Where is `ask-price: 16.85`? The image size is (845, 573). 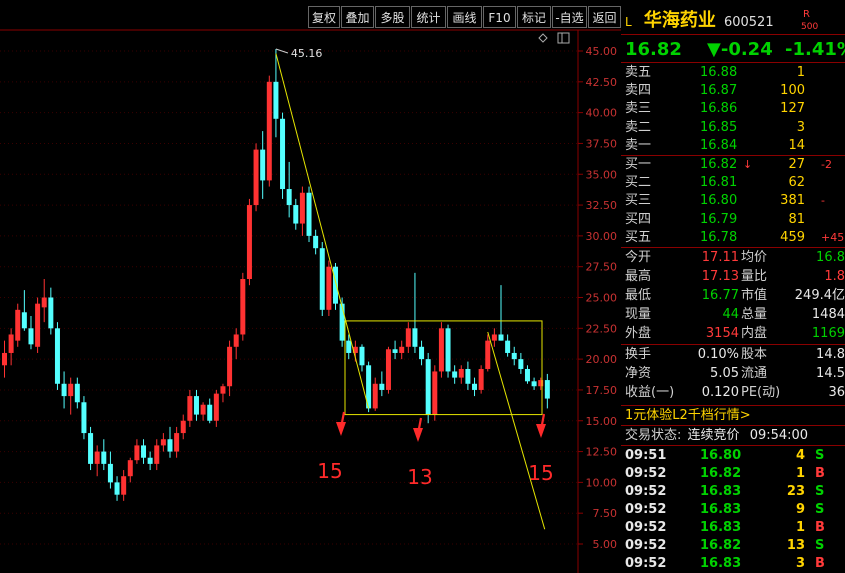 ask-price: 16.85 is located at coordinates (719, 127).